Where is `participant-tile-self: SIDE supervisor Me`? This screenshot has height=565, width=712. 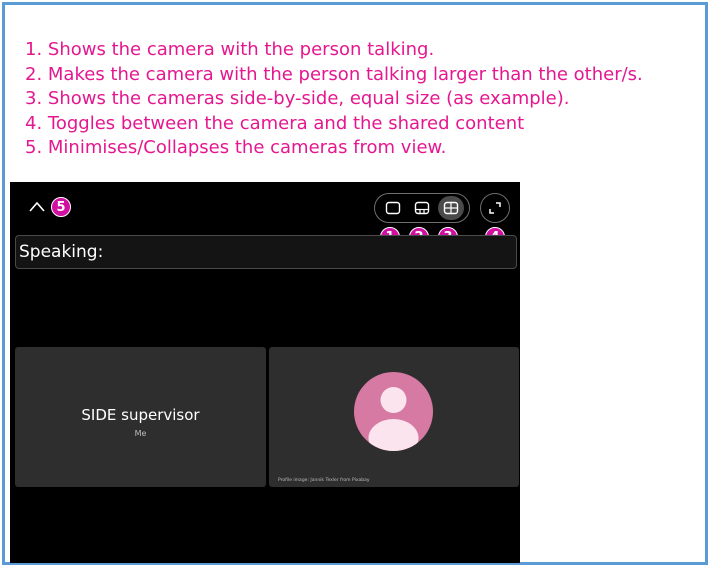
participant-tile-self: SIDE supervisor Me is located at coordinates (140, 417).